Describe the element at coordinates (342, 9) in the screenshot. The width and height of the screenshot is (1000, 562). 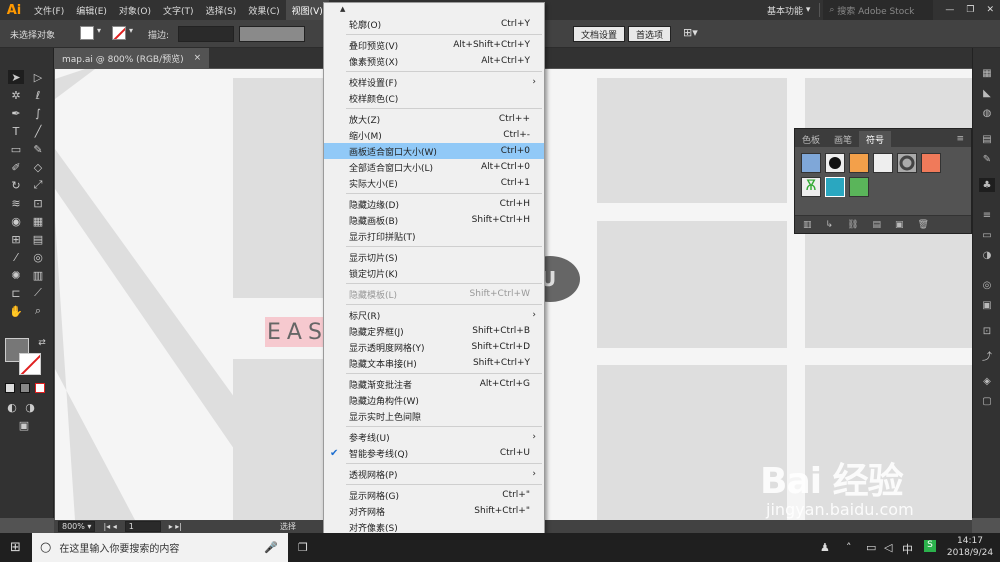
I see `scroll-up-arrow-icon: ▲` at that location.